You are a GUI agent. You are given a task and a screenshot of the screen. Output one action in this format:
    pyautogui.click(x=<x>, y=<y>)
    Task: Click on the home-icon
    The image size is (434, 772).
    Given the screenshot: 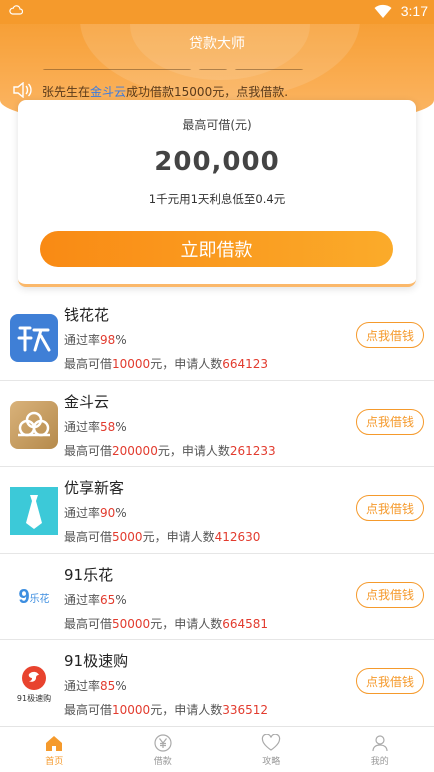 What is the action you would take?
    pyautogui.click(x=54, y=743)
    